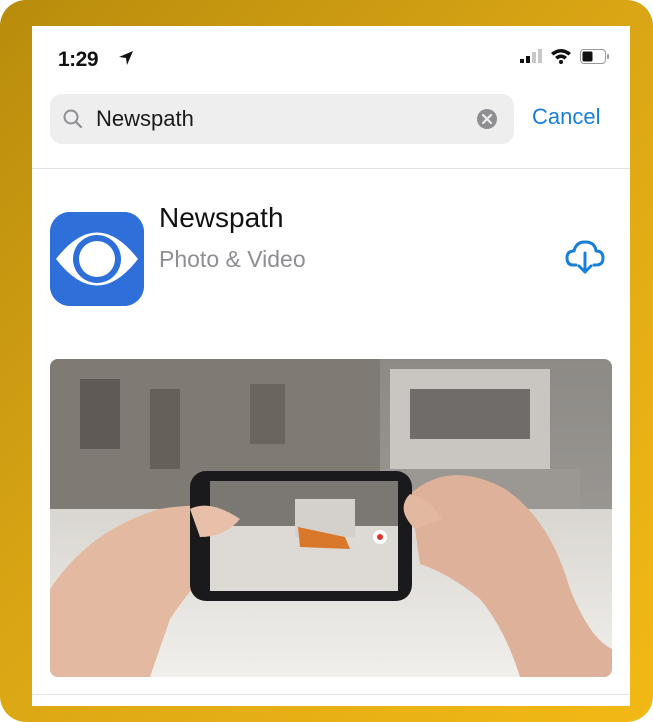 Image resolution: width=653 pixels, height=722 pixels. Describe the element at coordinates (232, 259) in the screenshot. I see `app-category: Photo & Video` at that location.